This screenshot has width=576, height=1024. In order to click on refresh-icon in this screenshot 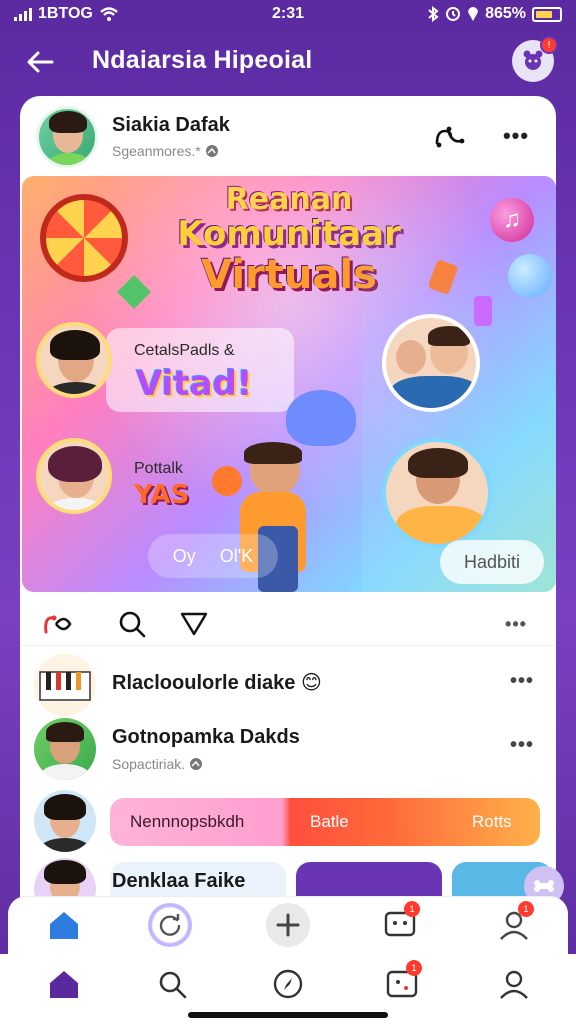, I will do `click(170, 925)`.